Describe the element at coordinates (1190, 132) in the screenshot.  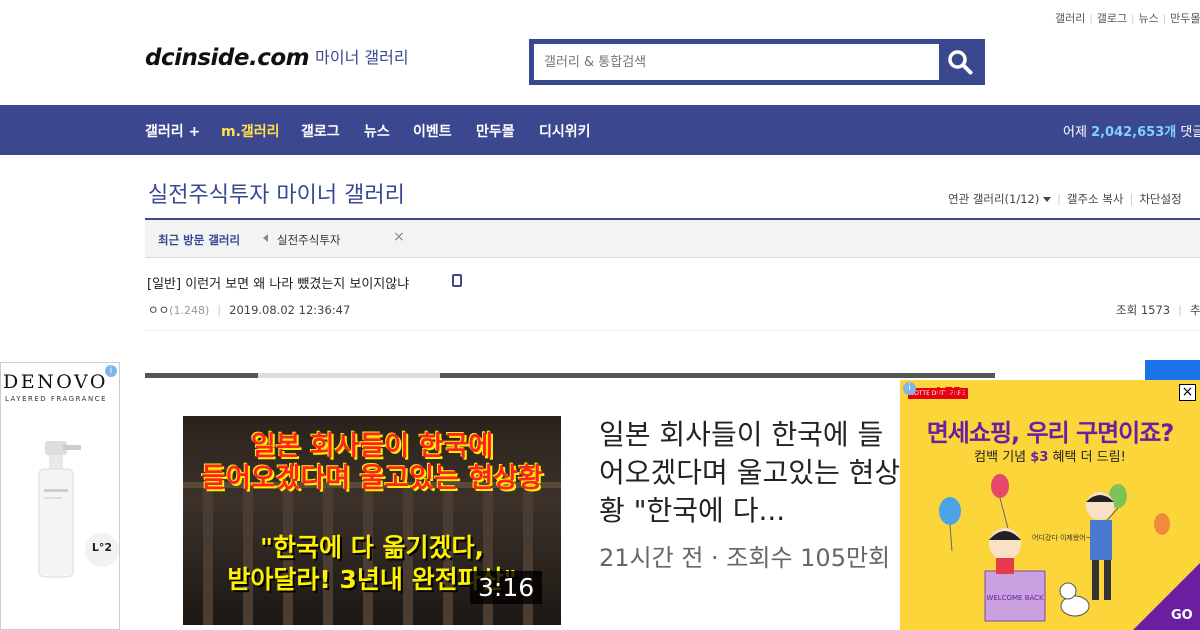
I see `stats-suffix: 댓글` at that location.